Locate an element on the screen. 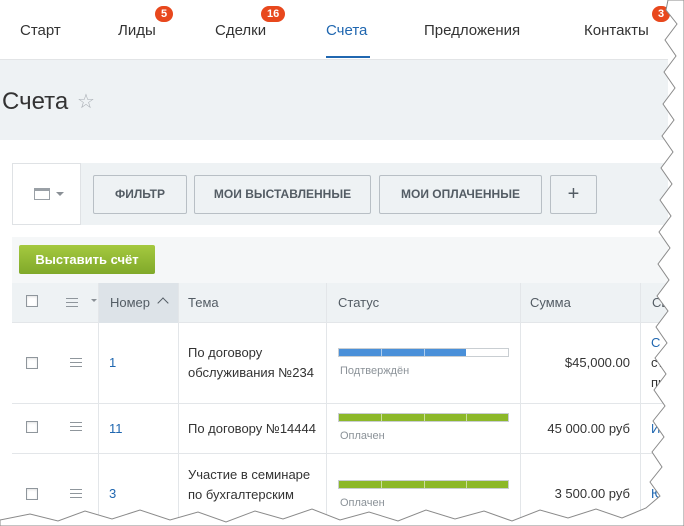 The height and width of the screenshot is (526, 684). tab-contacts: Контакты is located at coordinates (616, 30).